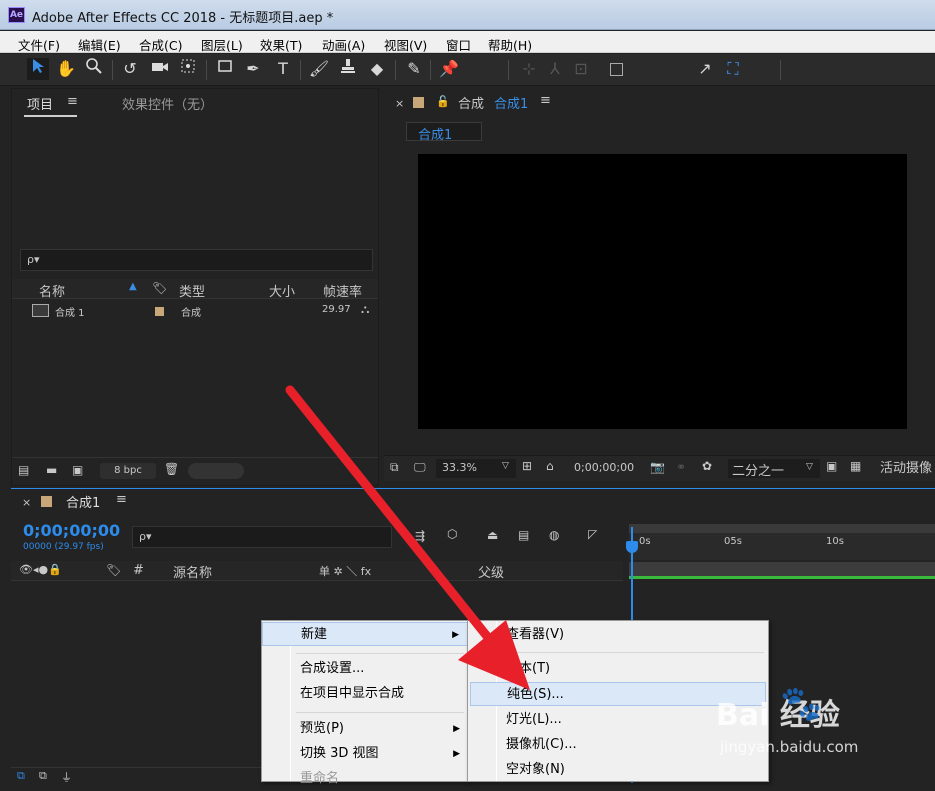  I want to click on watermark-url: jingyan.baidu.com, so click(789, 747).